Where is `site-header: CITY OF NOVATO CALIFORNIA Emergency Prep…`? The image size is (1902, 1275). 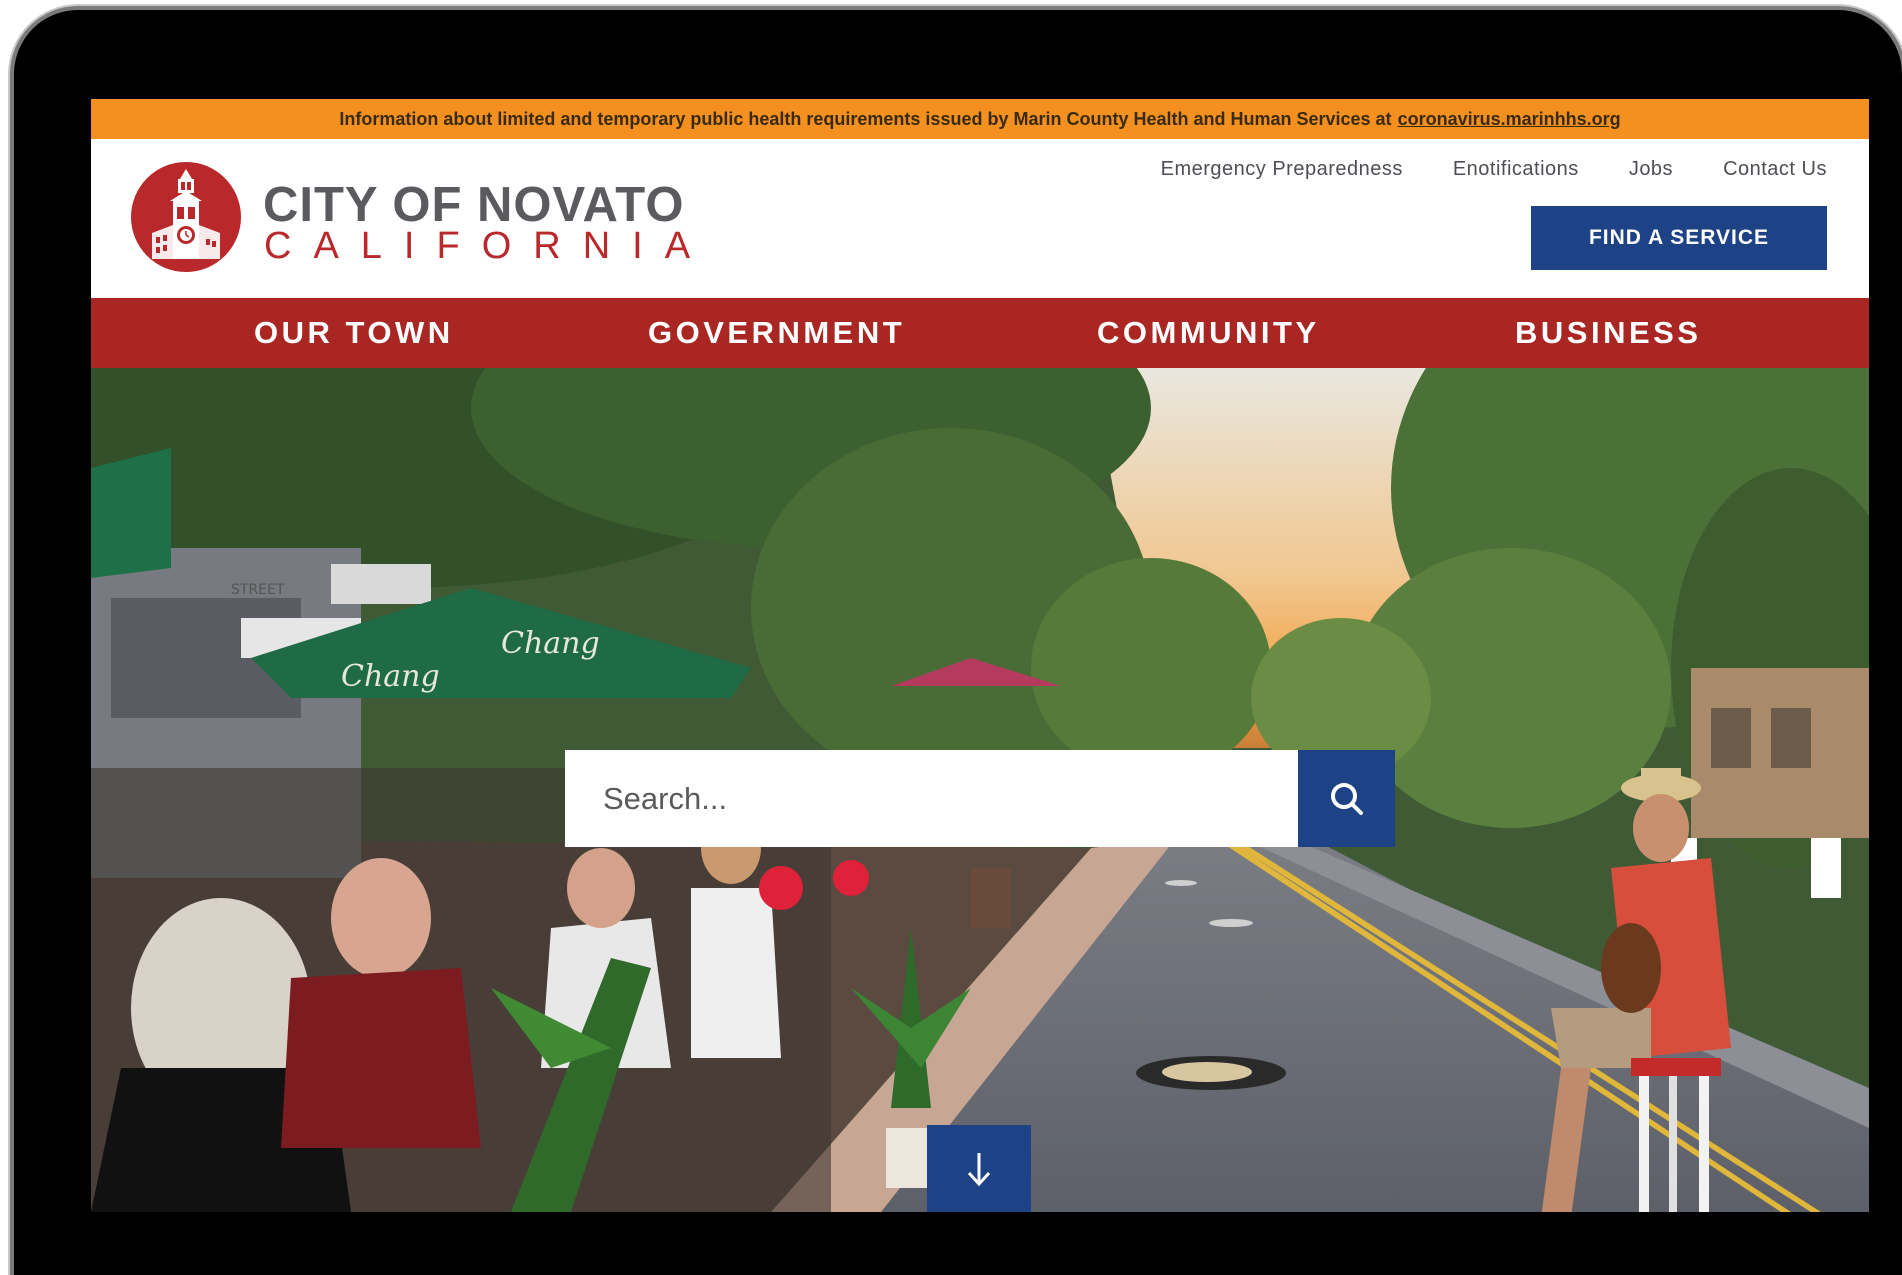
site-header: CITY OF NOVATO CALIFORNIA Emergency Prep… is located at coordinates (980, 218).